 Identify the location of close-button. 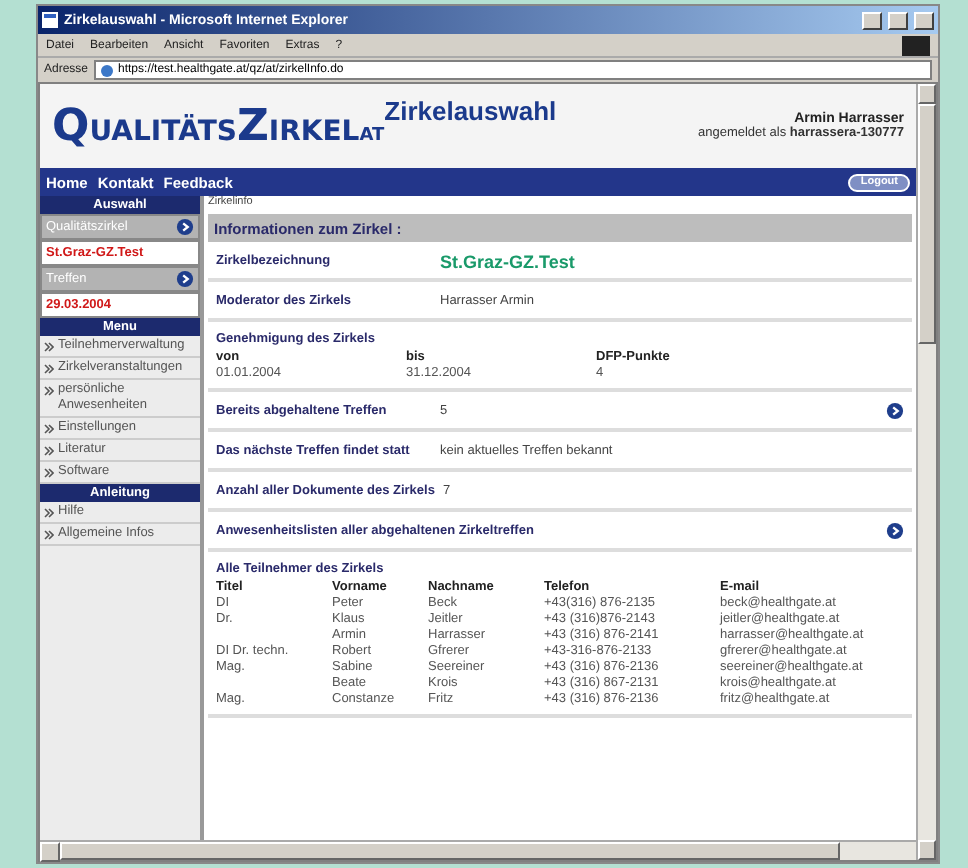
(924, 20).